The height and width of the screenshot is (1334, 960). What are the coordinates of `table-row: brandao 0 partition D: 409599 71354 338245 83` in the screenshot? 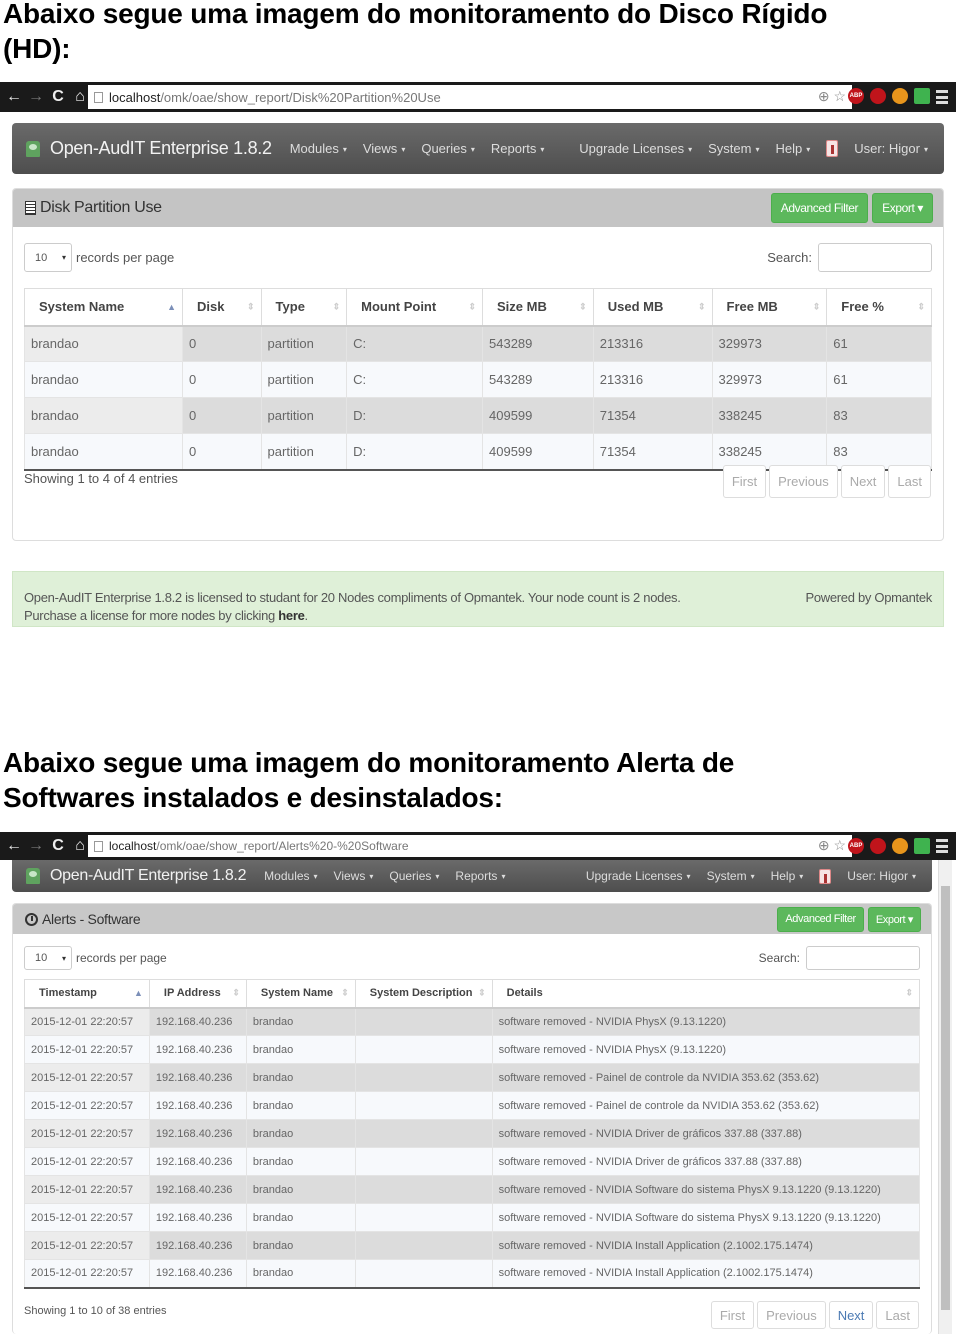 It's located at (477, 415).